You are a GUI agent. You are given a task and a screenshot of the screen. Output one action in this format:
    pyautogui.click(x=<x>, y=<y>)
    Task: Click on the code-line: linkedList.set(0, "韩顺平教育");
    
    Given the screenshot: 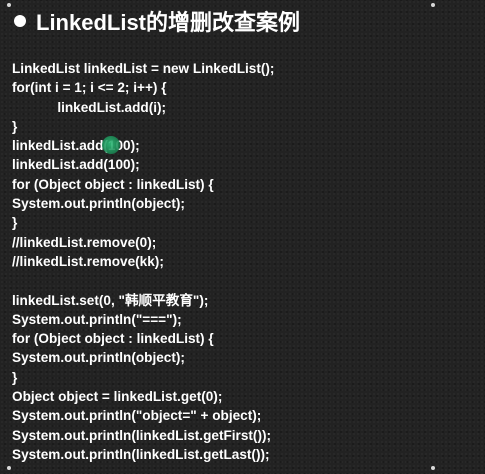 What is the action you would take?
    pyautogui.click(x=110, y=300)
    